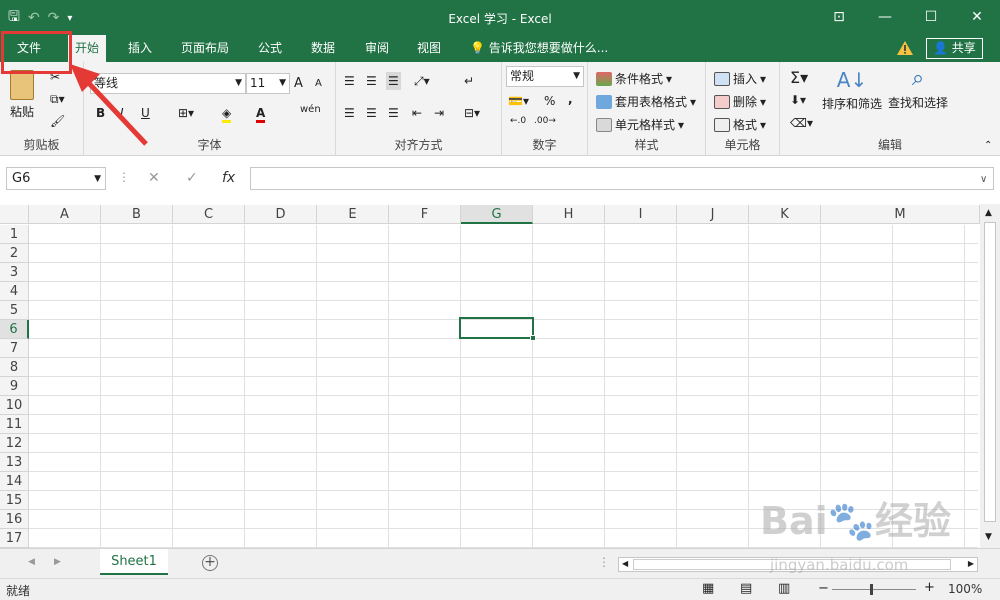 The width and height of the screenshot is (1000, 600). I want to click on row-header: 1, so click(14, 234).